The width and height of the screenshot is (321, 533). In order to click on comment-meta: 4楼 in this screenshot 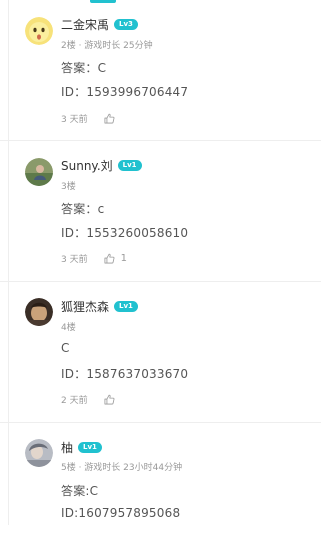, I will do `click(68, 328)`.